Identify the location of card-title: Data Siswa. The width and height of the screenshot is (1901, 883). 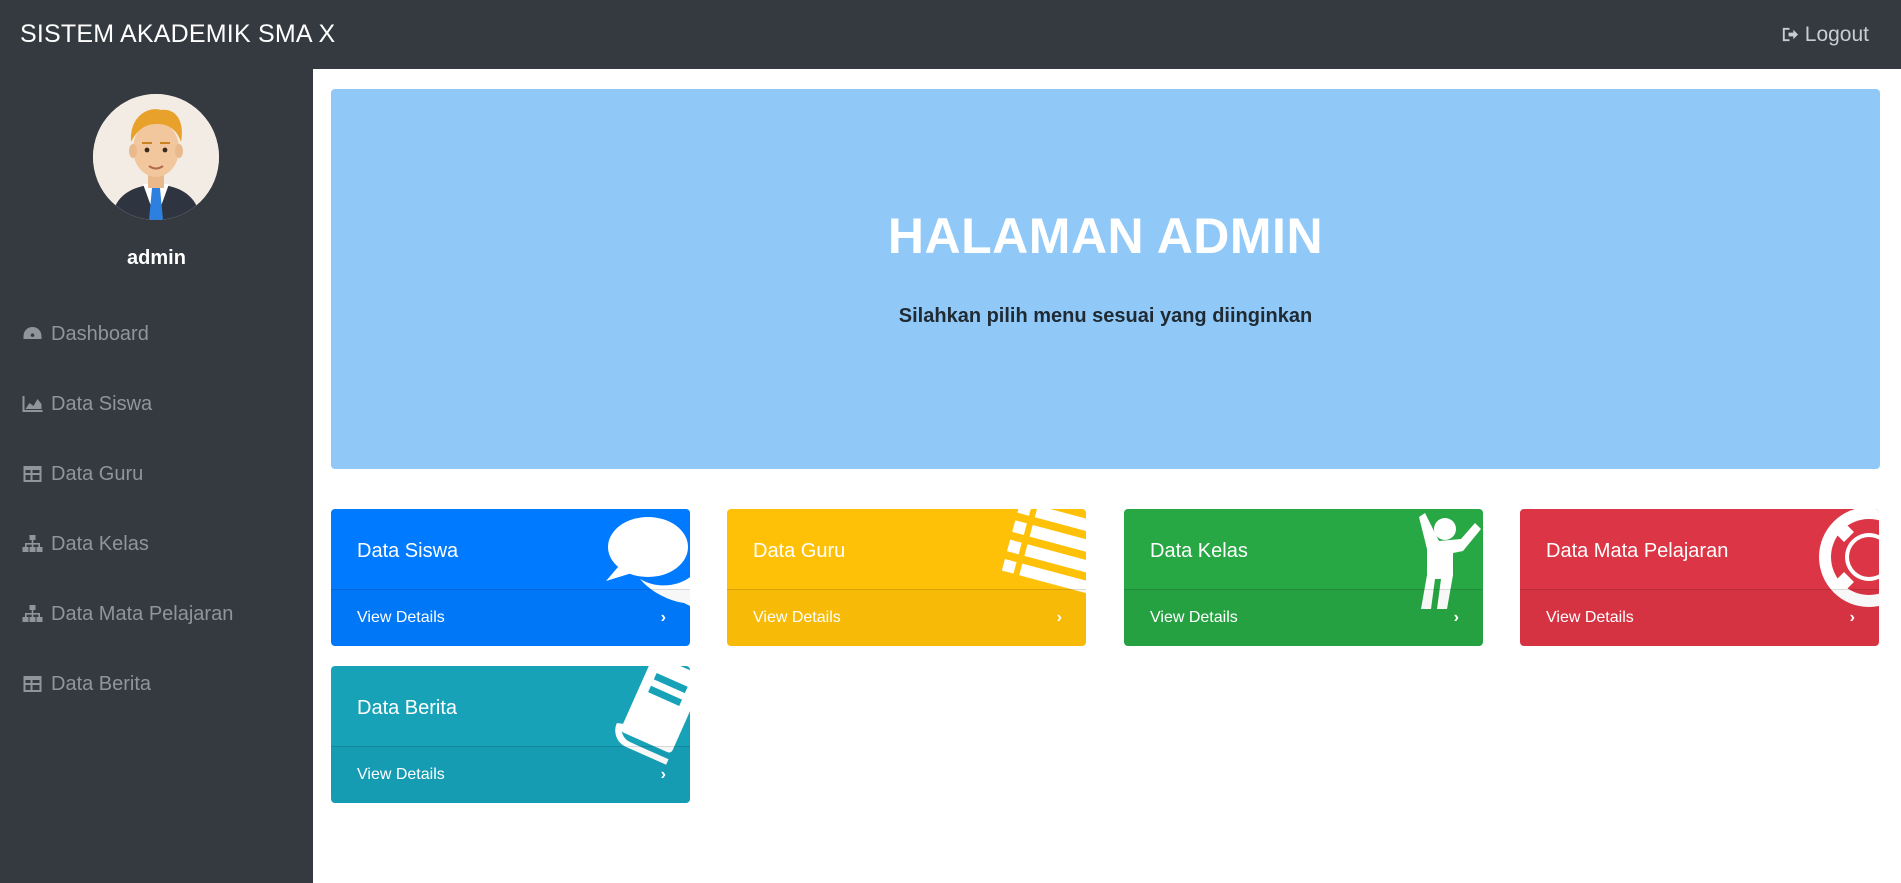
(408, 551).